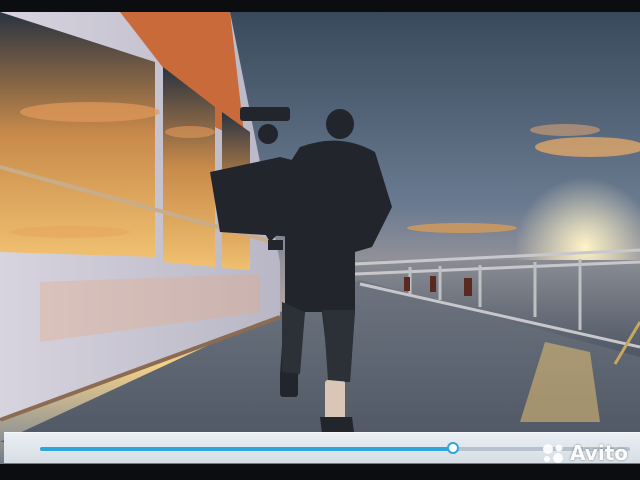 Image resolution: width=640 pixels, height=480 pixels. What do you see at coordinates (599, 453) in the screenshot?
I see `watermark-label: Avito` at bounding box center [599, 453].